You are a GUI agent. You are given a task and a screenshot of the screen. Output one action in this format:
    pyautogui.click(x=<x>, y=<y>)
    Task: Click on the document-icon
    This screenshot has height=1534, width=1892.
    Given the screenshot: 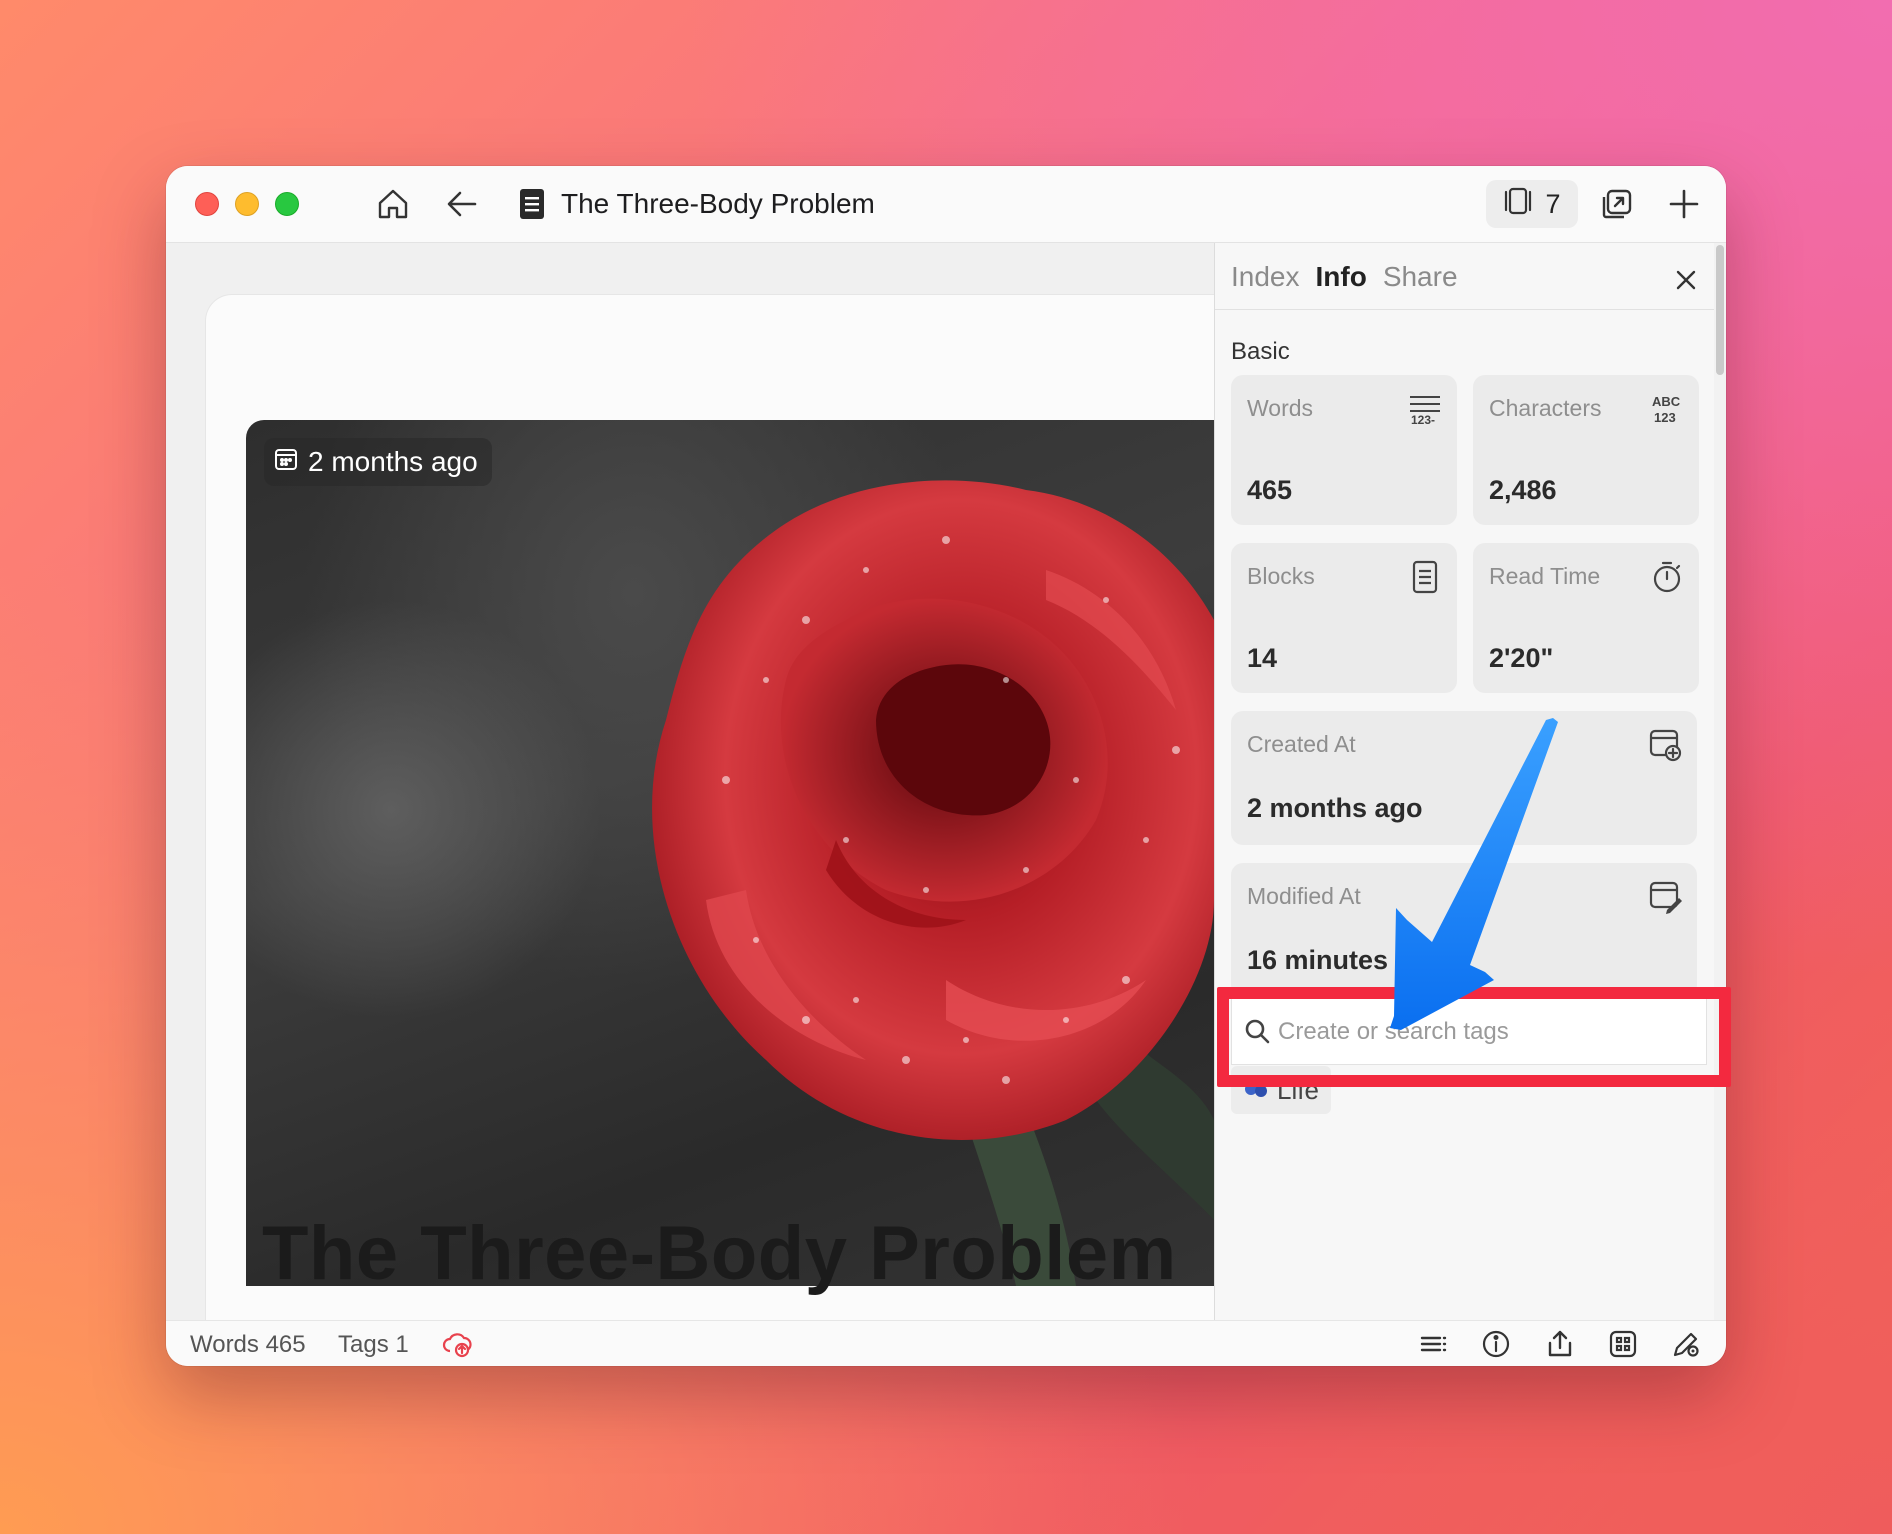 What is the action you would take?
    pyautogui.click(x=532, y=204)
    